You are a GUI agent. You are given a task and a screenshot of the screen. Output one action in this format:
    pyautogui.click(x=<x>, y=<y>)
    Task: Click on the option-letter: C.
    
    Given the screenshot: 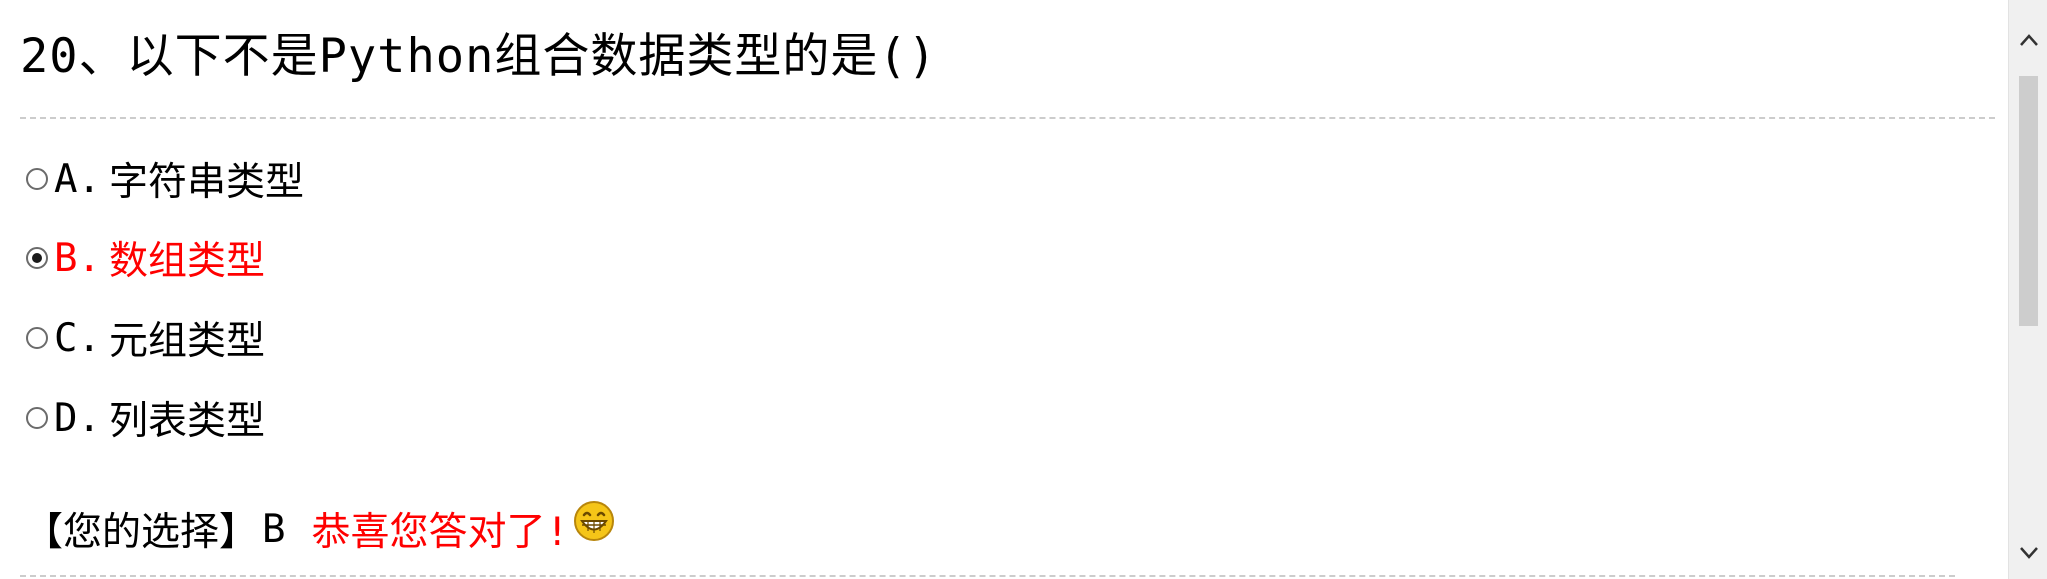 What is the action you would take?
    pyautogui.click(x=77, y=338)
    